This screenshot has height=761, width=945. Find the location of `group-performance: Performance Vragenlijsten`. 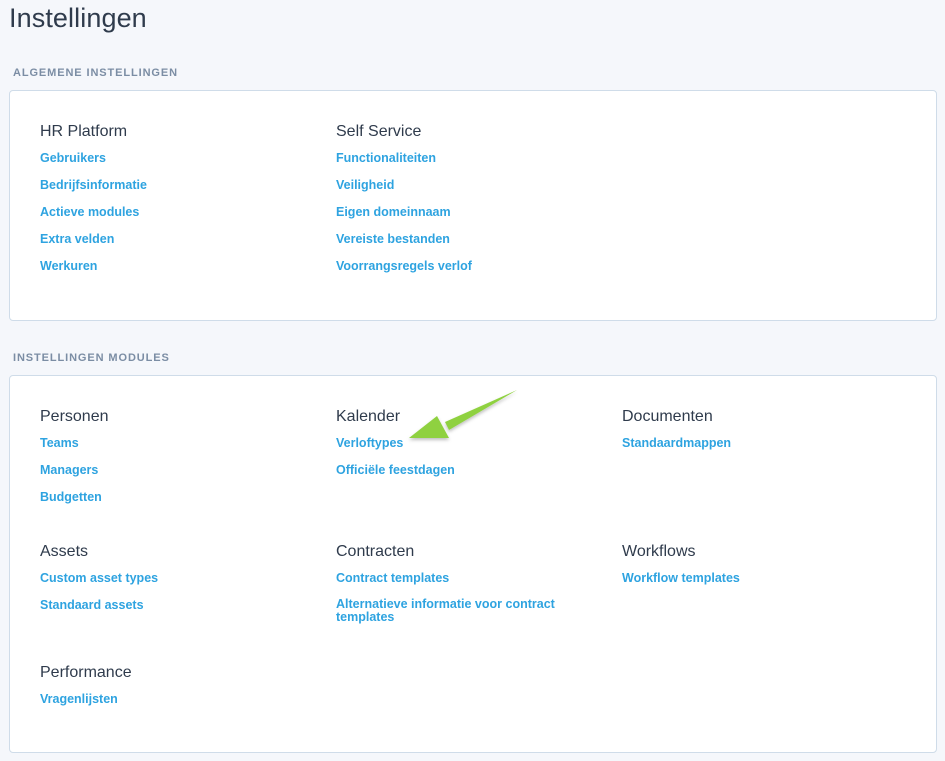

group-performance: Performance Vragenlijsten is located at coordinates (165, 691).